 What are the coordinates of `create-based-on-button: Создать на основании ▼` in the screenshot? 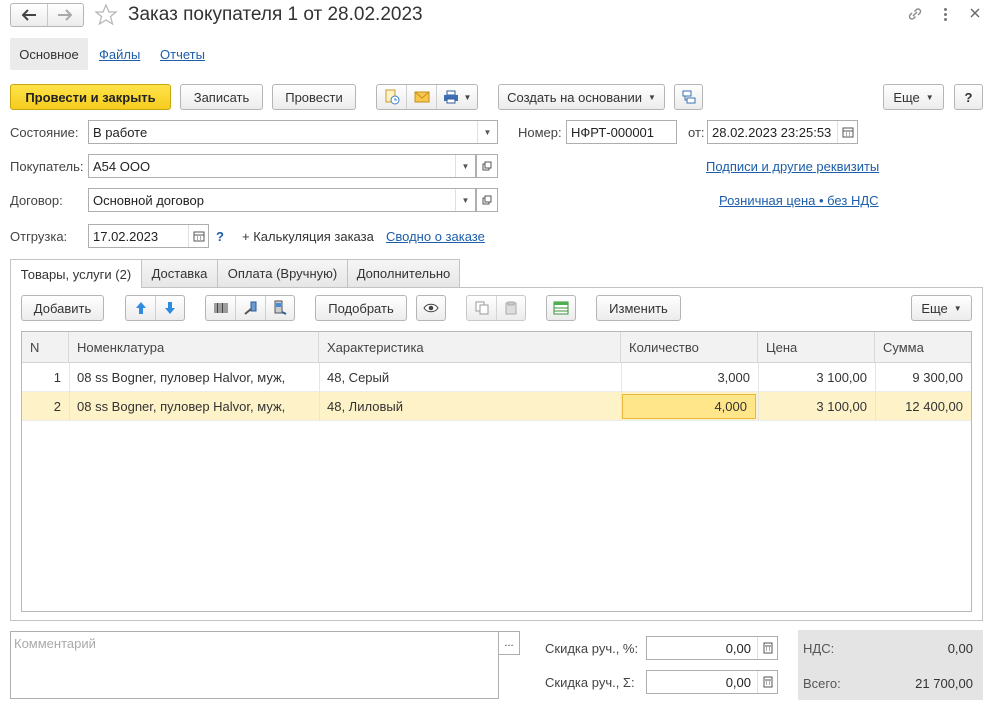 It's located at (581, 97).